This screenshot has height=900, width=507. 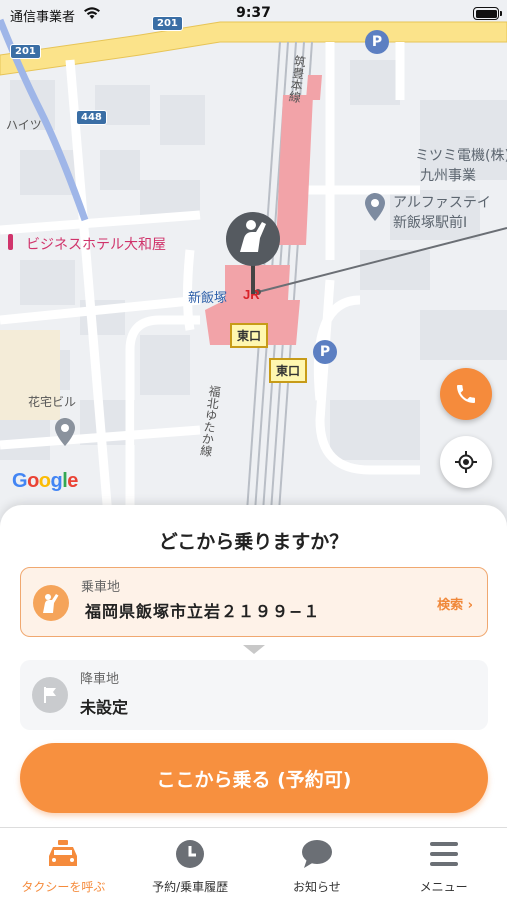 I want to click on hand-raise-person-icon, so click(x=51, y=603).